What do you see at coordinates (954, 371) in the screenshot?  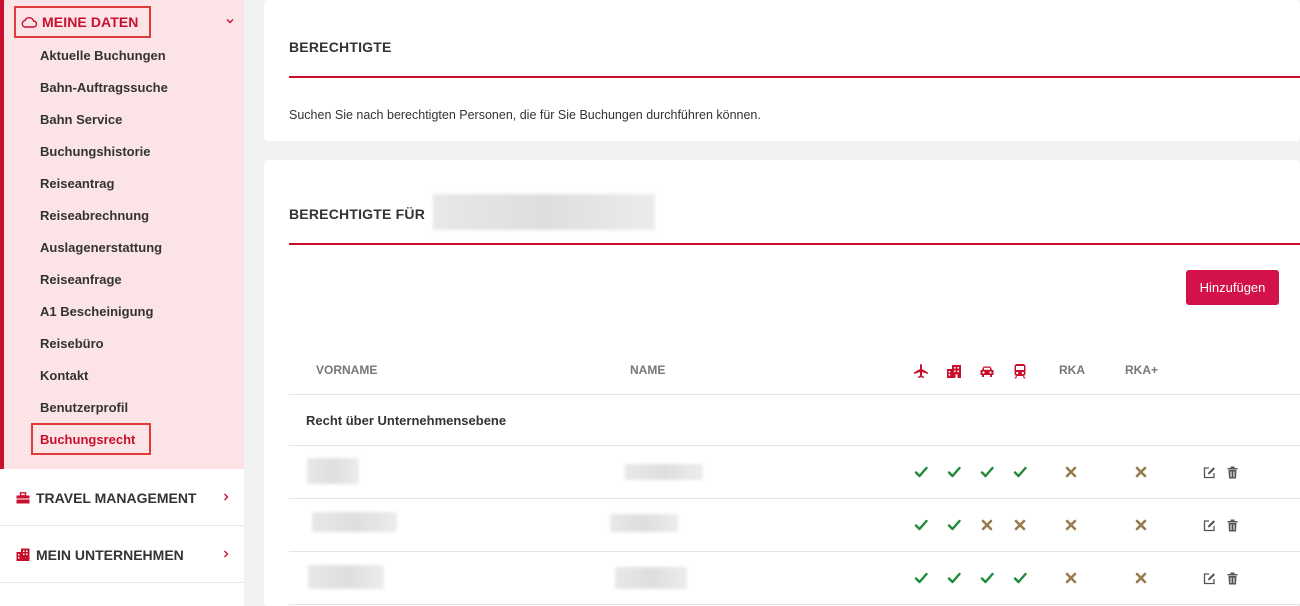 I see `hotel-icon` at bounding box center [954, 371].